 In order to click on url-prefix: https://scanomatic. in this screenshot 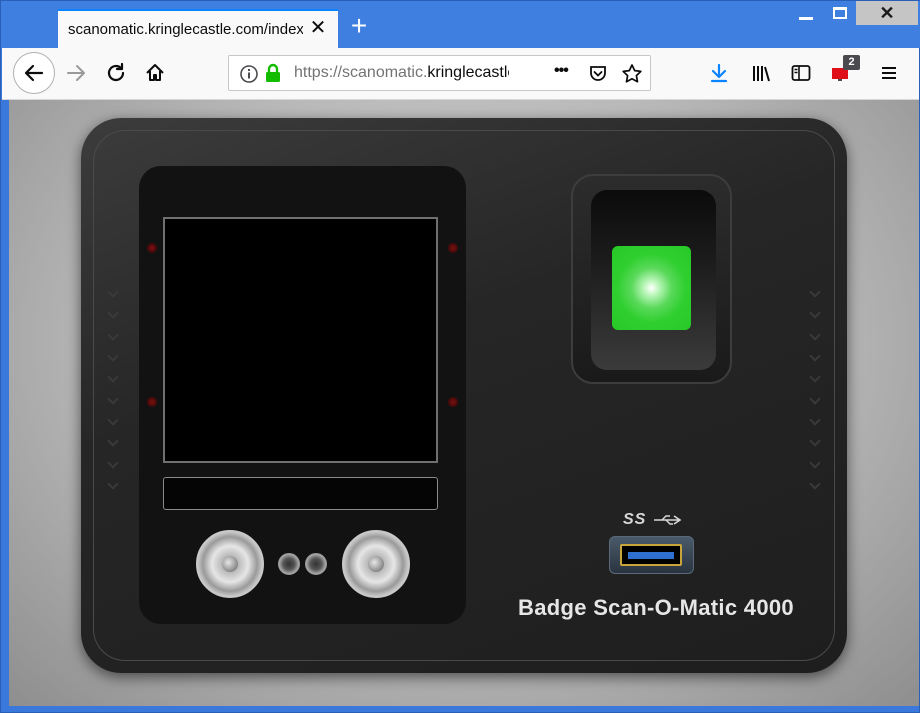, I will do `click(361, 72)`.